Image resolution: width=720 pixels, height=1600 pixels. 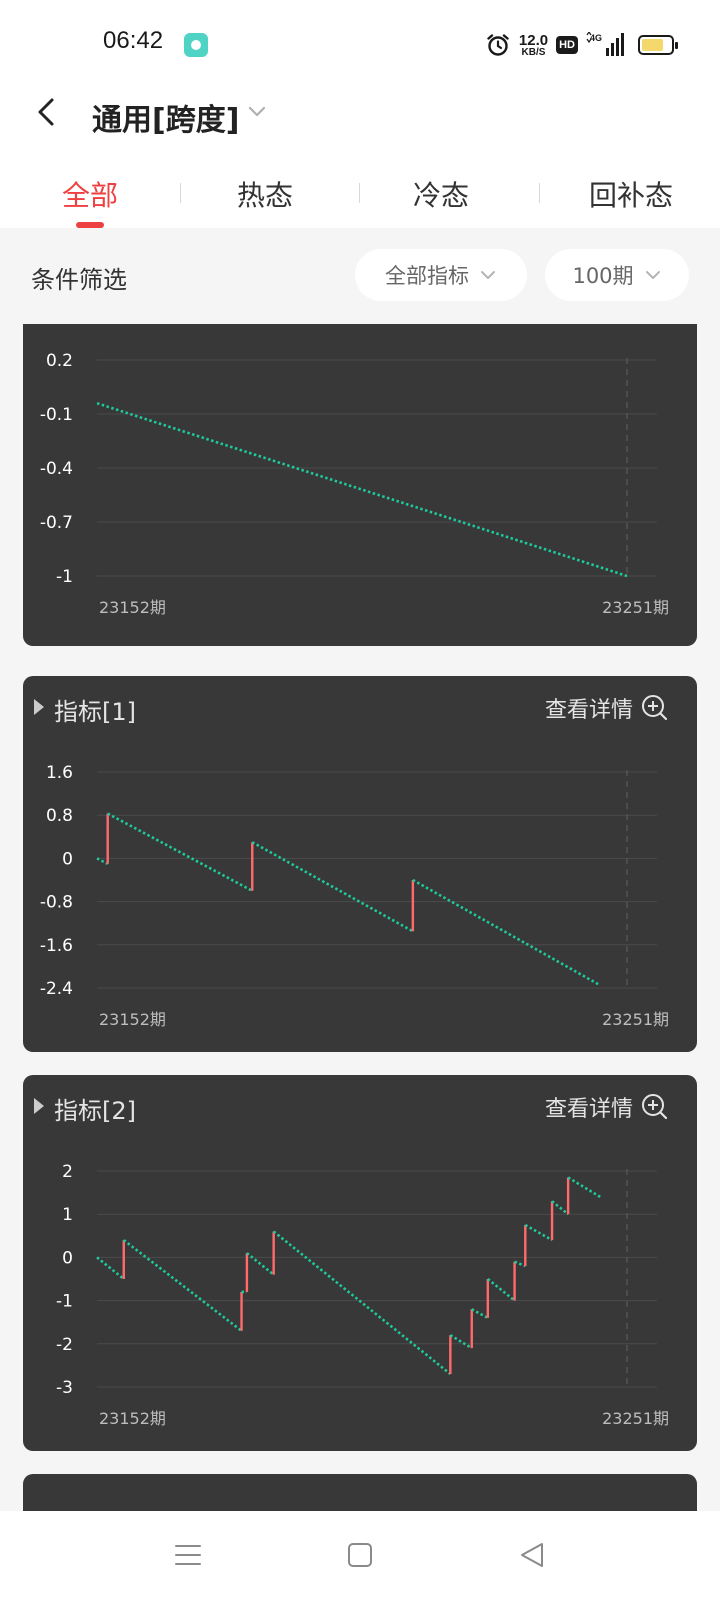 I want to click on y-tick-label: -0.1, so click(x=56, y=415).